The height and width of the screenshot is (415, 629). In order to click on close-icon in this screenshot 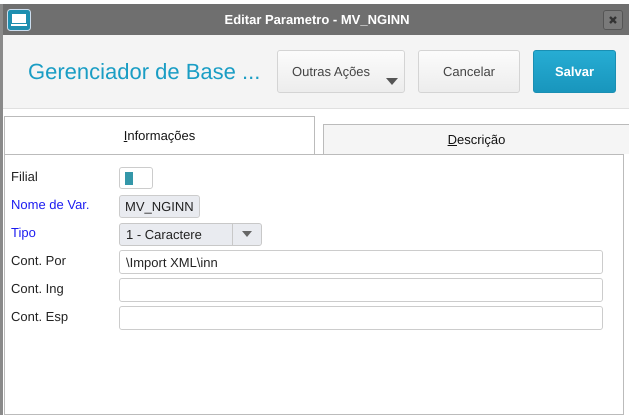, I will do `click(613, 19)`.